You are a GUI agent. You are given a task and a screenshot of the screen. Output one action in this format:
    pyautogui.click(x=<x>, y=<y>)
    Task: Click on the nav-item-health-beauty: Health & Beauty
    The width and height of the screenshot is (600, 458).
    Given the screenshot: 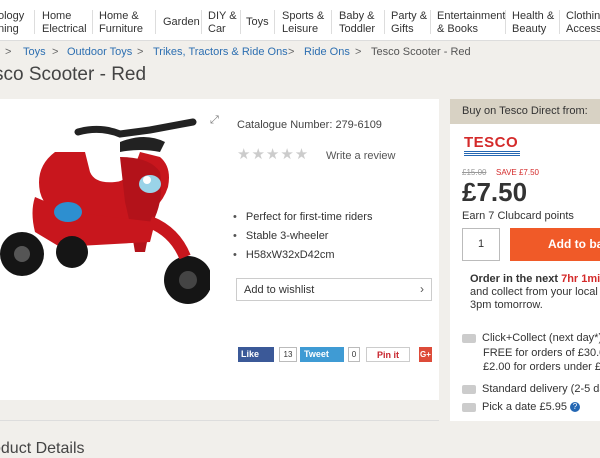 What is the action you would take?
    pyautogui.click(x=533, y=23)
    